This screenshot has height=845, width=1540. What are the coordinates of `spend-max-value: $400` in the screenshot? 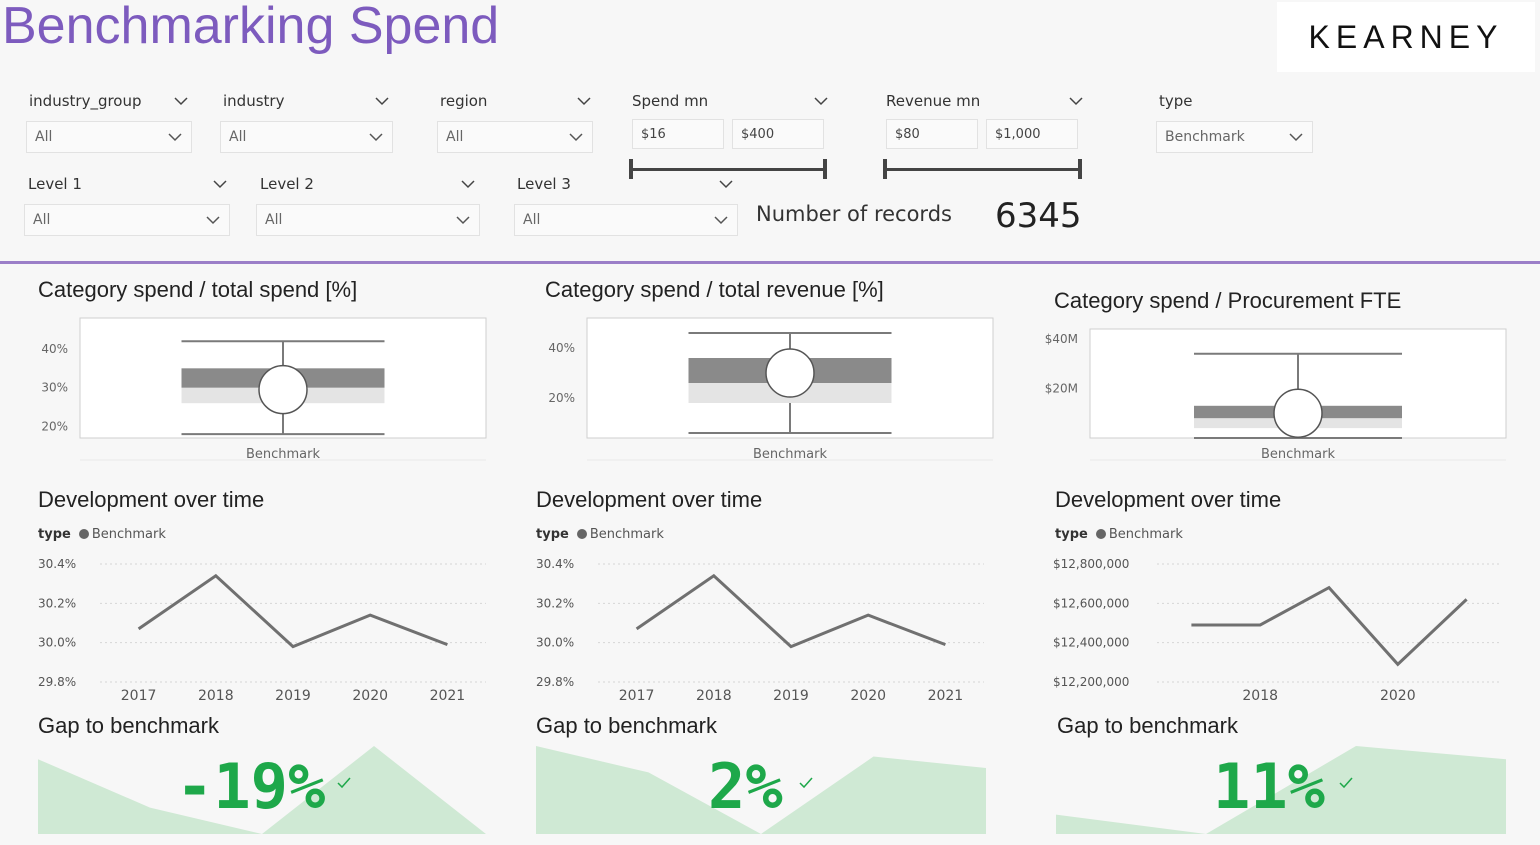 It's located at (758, 134).